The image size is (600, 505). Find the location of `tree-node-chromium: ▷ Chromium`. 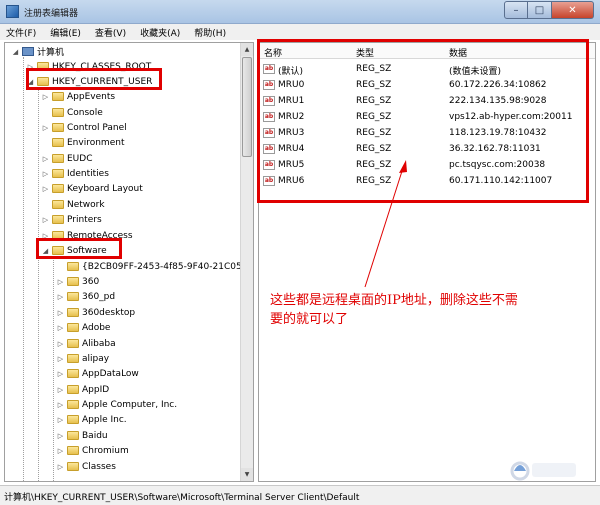

tree-node-chromium: ▷ Chromium is located at coordinates (92, 450).